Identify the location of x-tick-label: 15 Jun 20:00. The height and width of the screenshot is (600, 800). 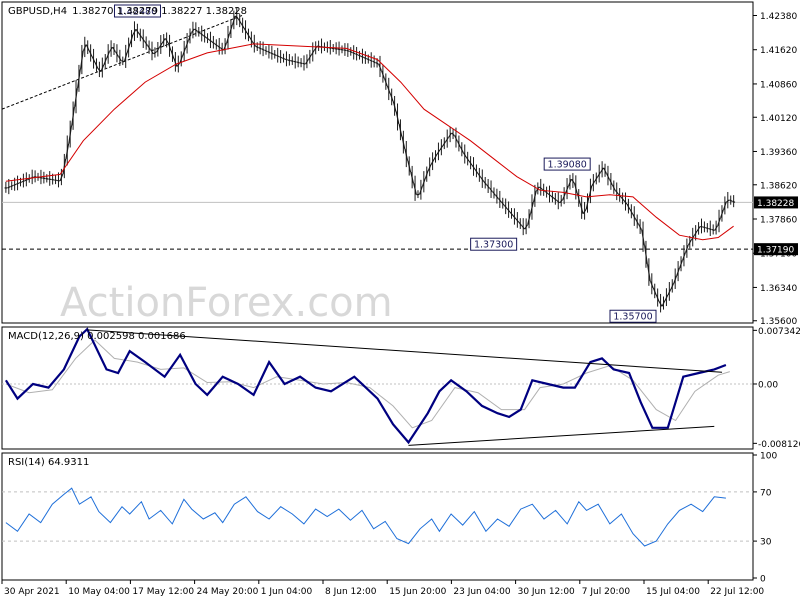
(417, 592).